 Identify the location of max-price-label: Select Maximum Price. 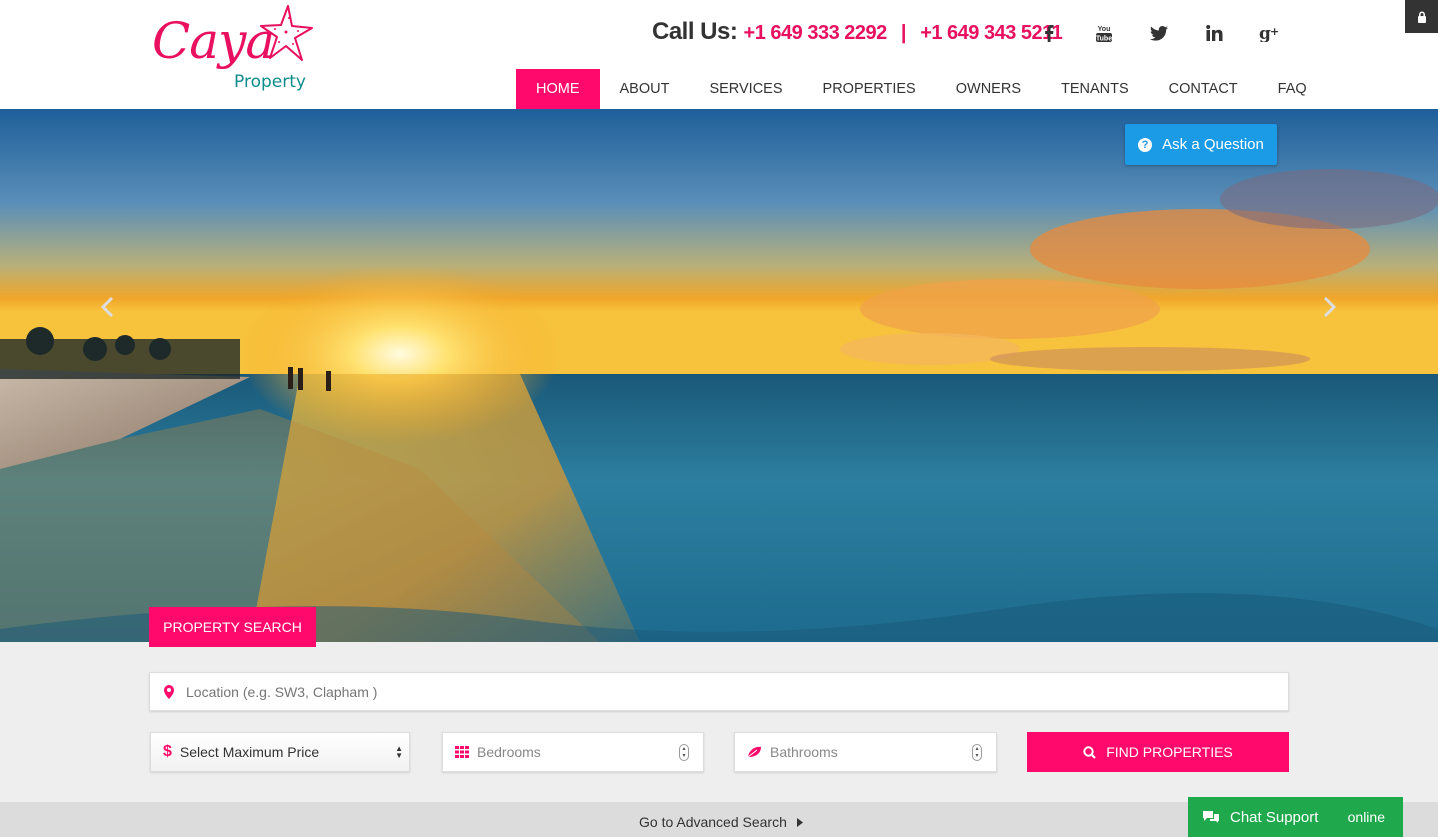
(249, 752).